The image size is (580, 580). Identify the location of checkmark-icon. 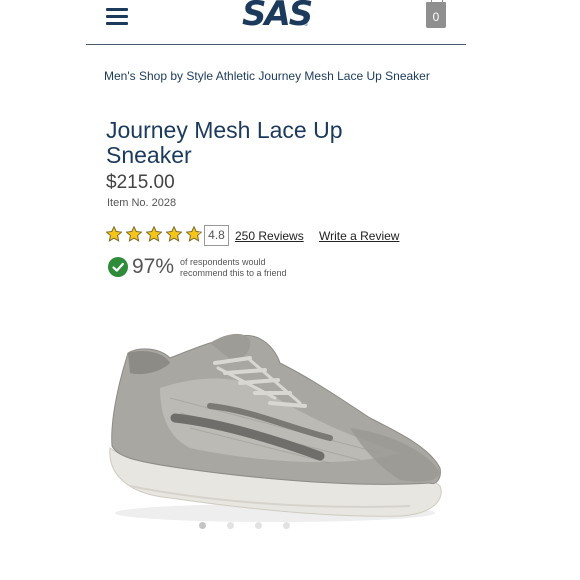
(118, 267).